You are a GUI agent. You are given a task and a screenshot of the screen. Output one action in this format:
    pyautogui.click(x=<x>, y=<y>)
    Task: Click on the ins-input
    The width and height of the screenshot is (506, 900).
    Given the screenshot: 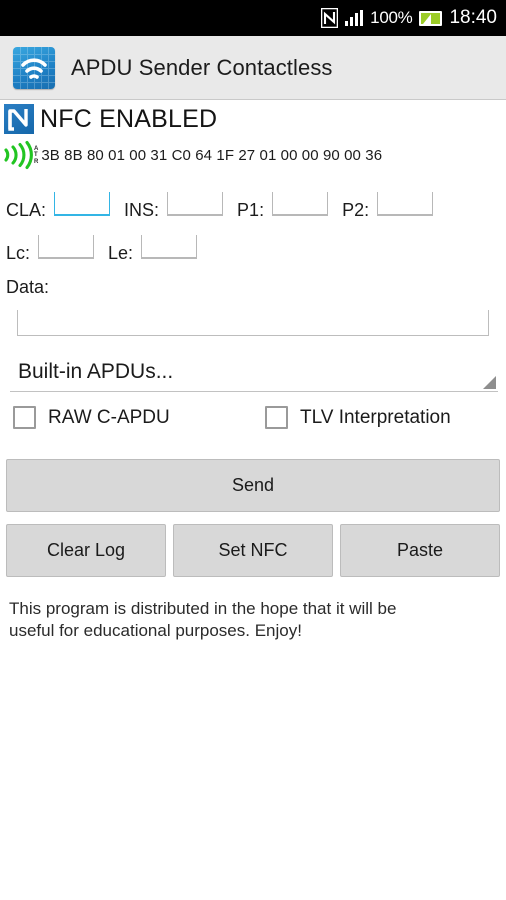 What is the action you would take?
    pyautogui.click(x=195, y=204)
    